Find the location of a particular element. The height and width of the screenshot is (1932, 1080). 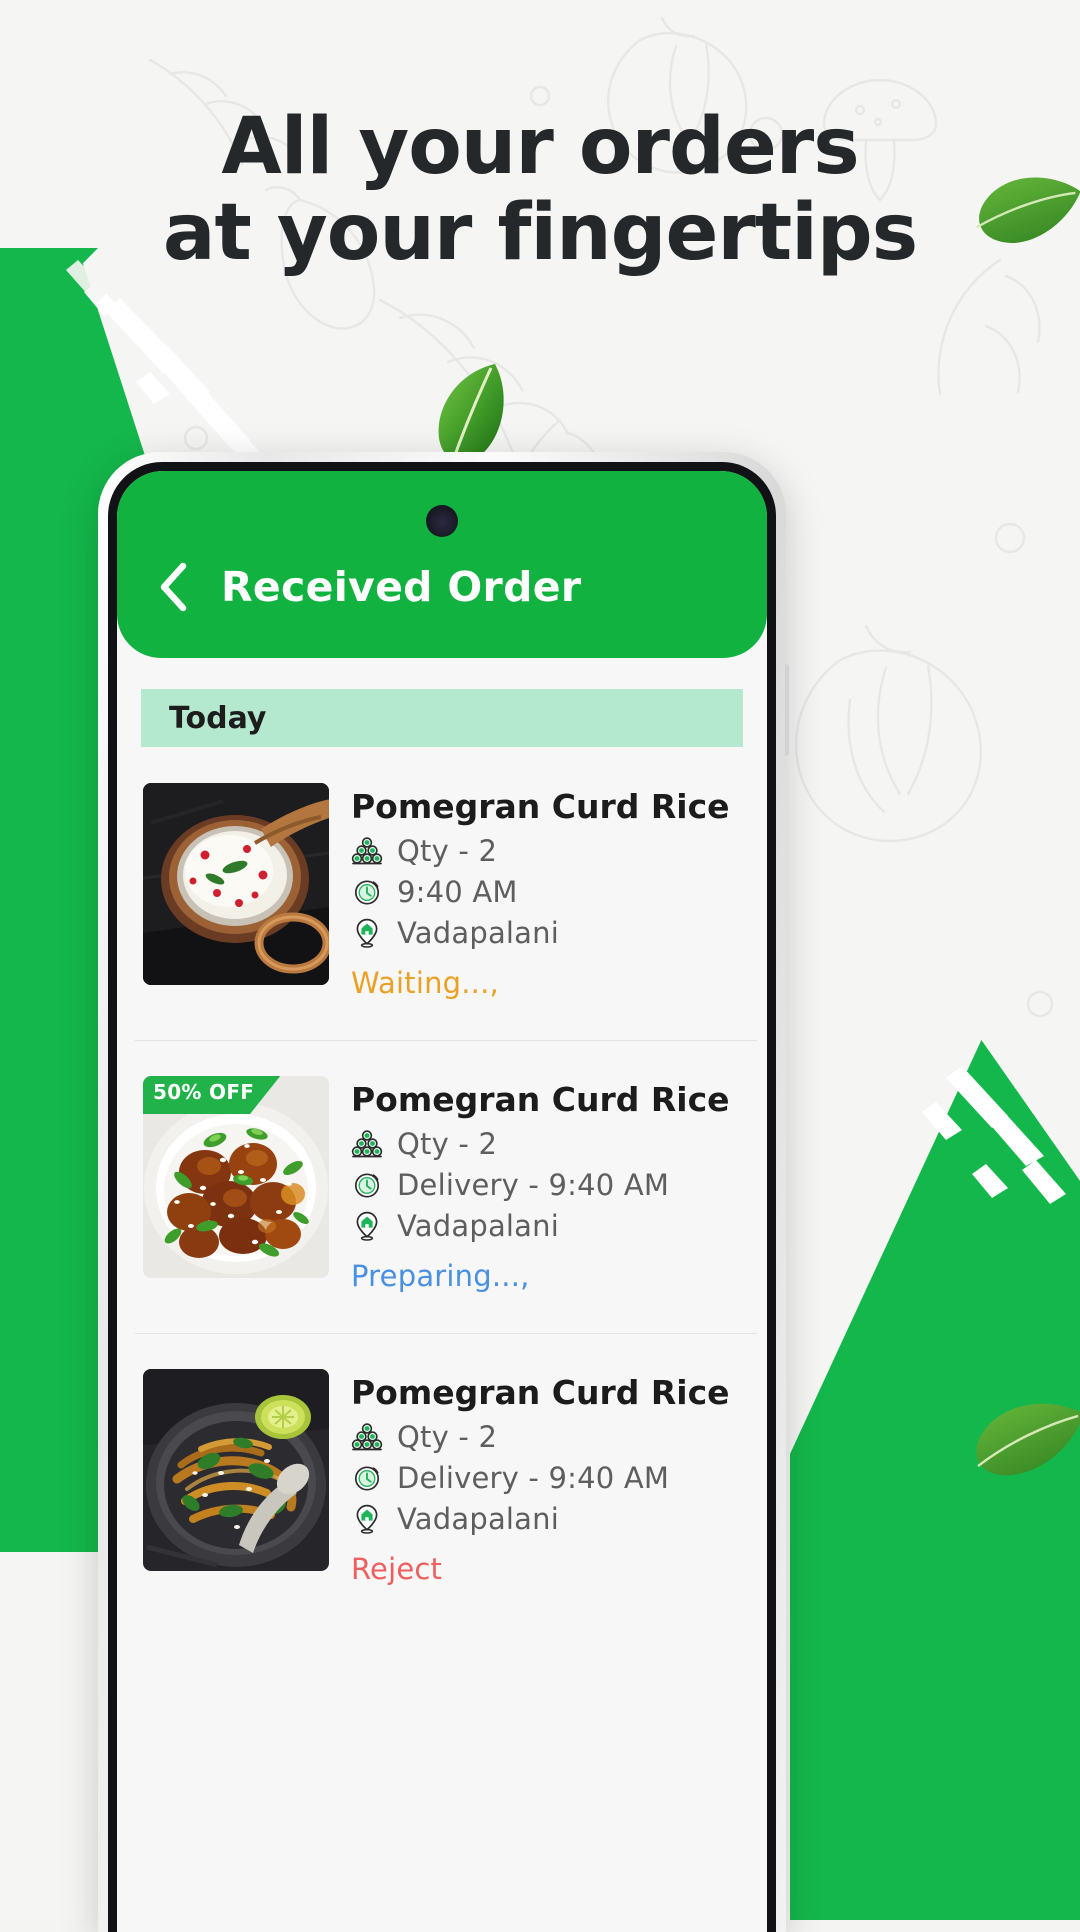

phone-side-button is located at coordinates (787, 710).